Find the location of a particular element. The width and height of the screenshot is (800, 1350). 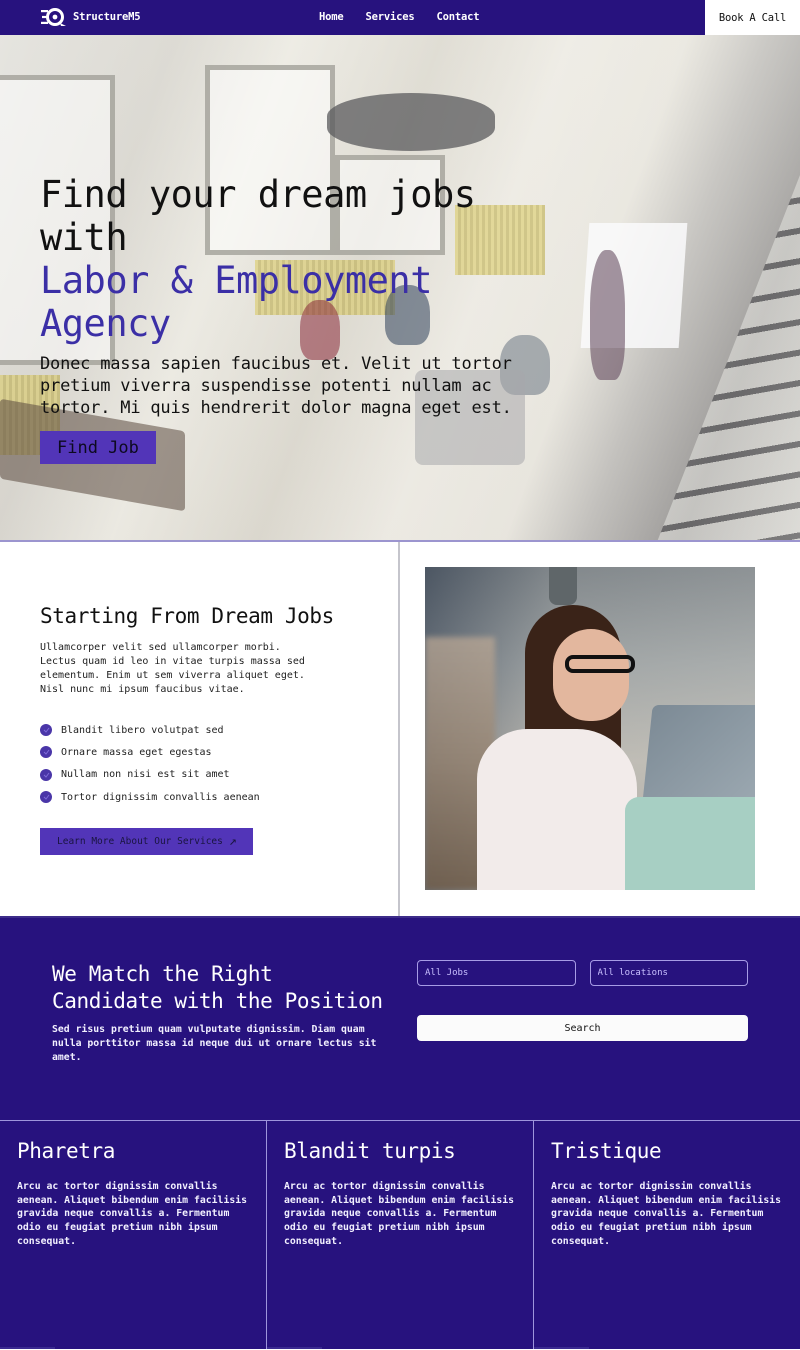

checklist-item: Tortor dignissim convallis aenean is located at coordinates (219, 797).